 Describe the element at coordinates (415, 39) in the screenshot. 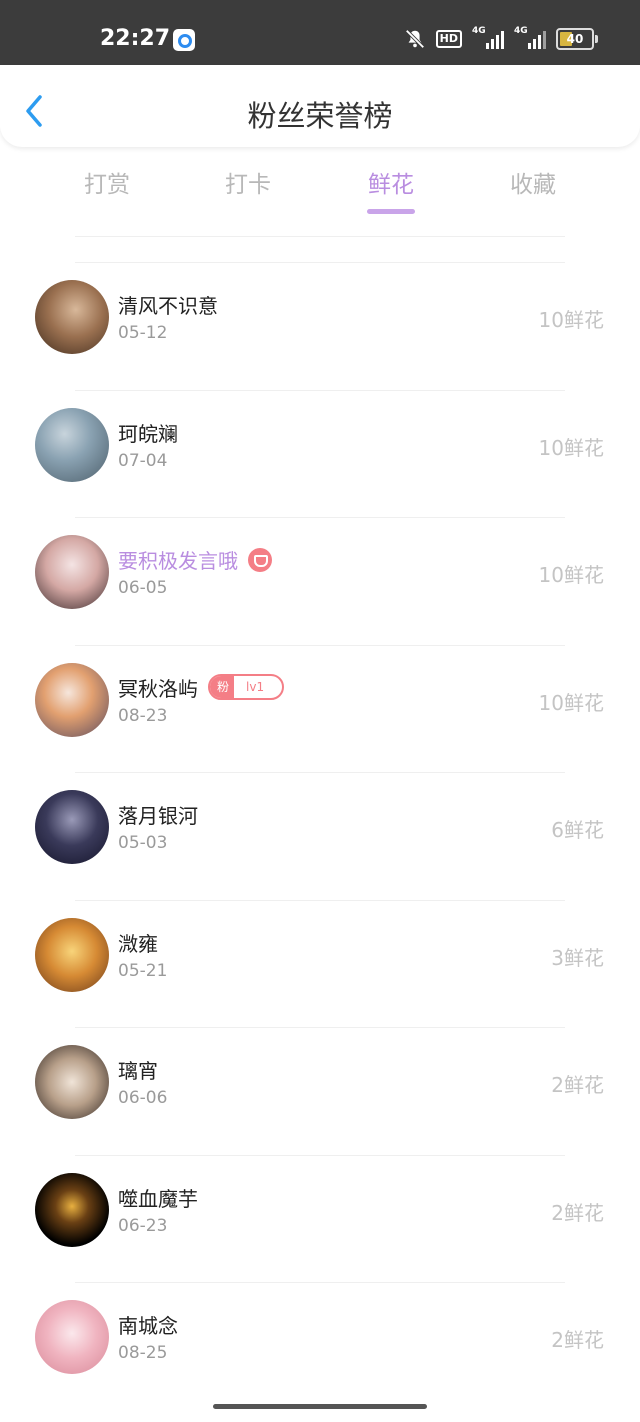

I see `mute-bell-icon` at that location.